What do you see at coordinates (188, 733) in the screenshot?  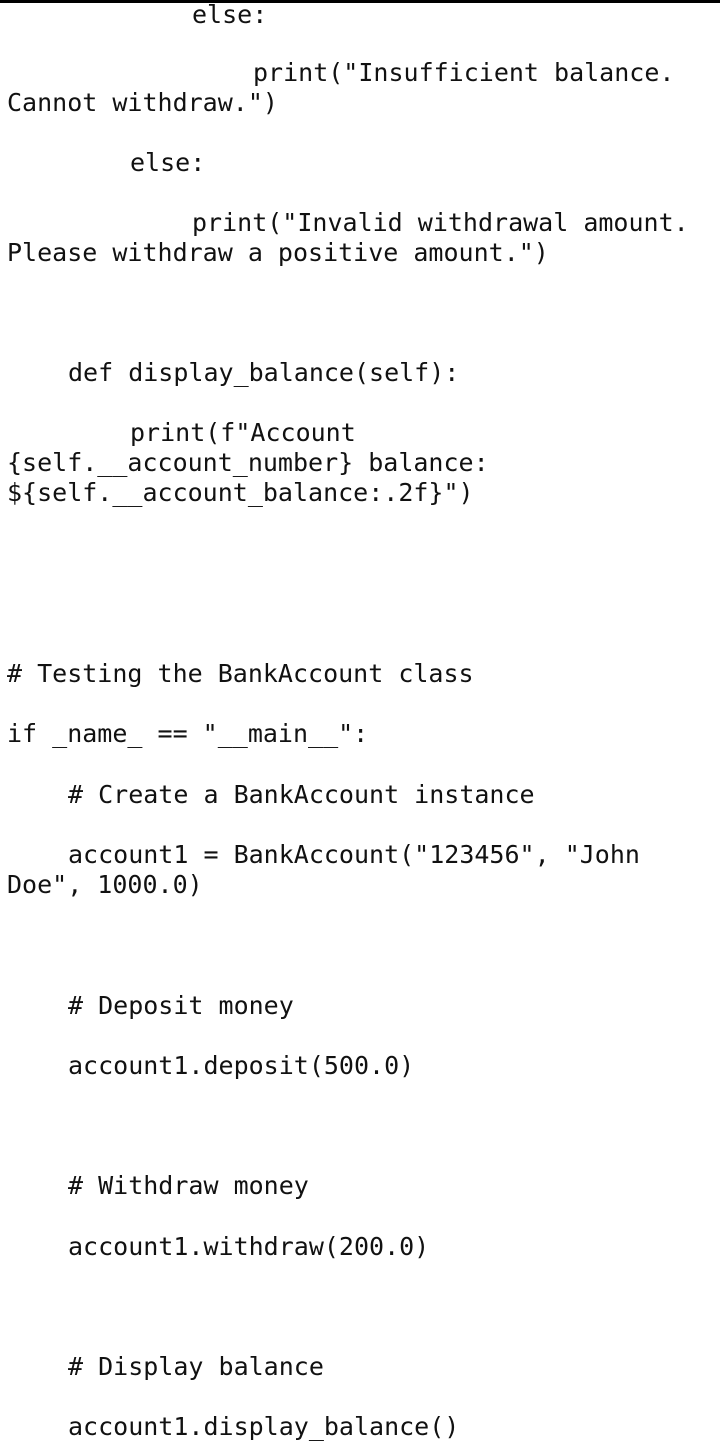 I see `code-line: if _name_ == "__main__":` at bounding box center [188, 733].